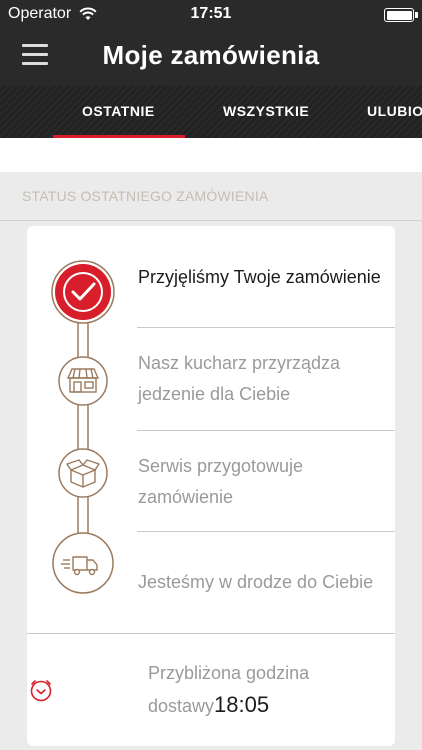 Image resolution: width=422 pixels, height=750 pixels. I want to click on delivery-estimate: Przybliżona godzina dostawy18:05, so click(268, 690).